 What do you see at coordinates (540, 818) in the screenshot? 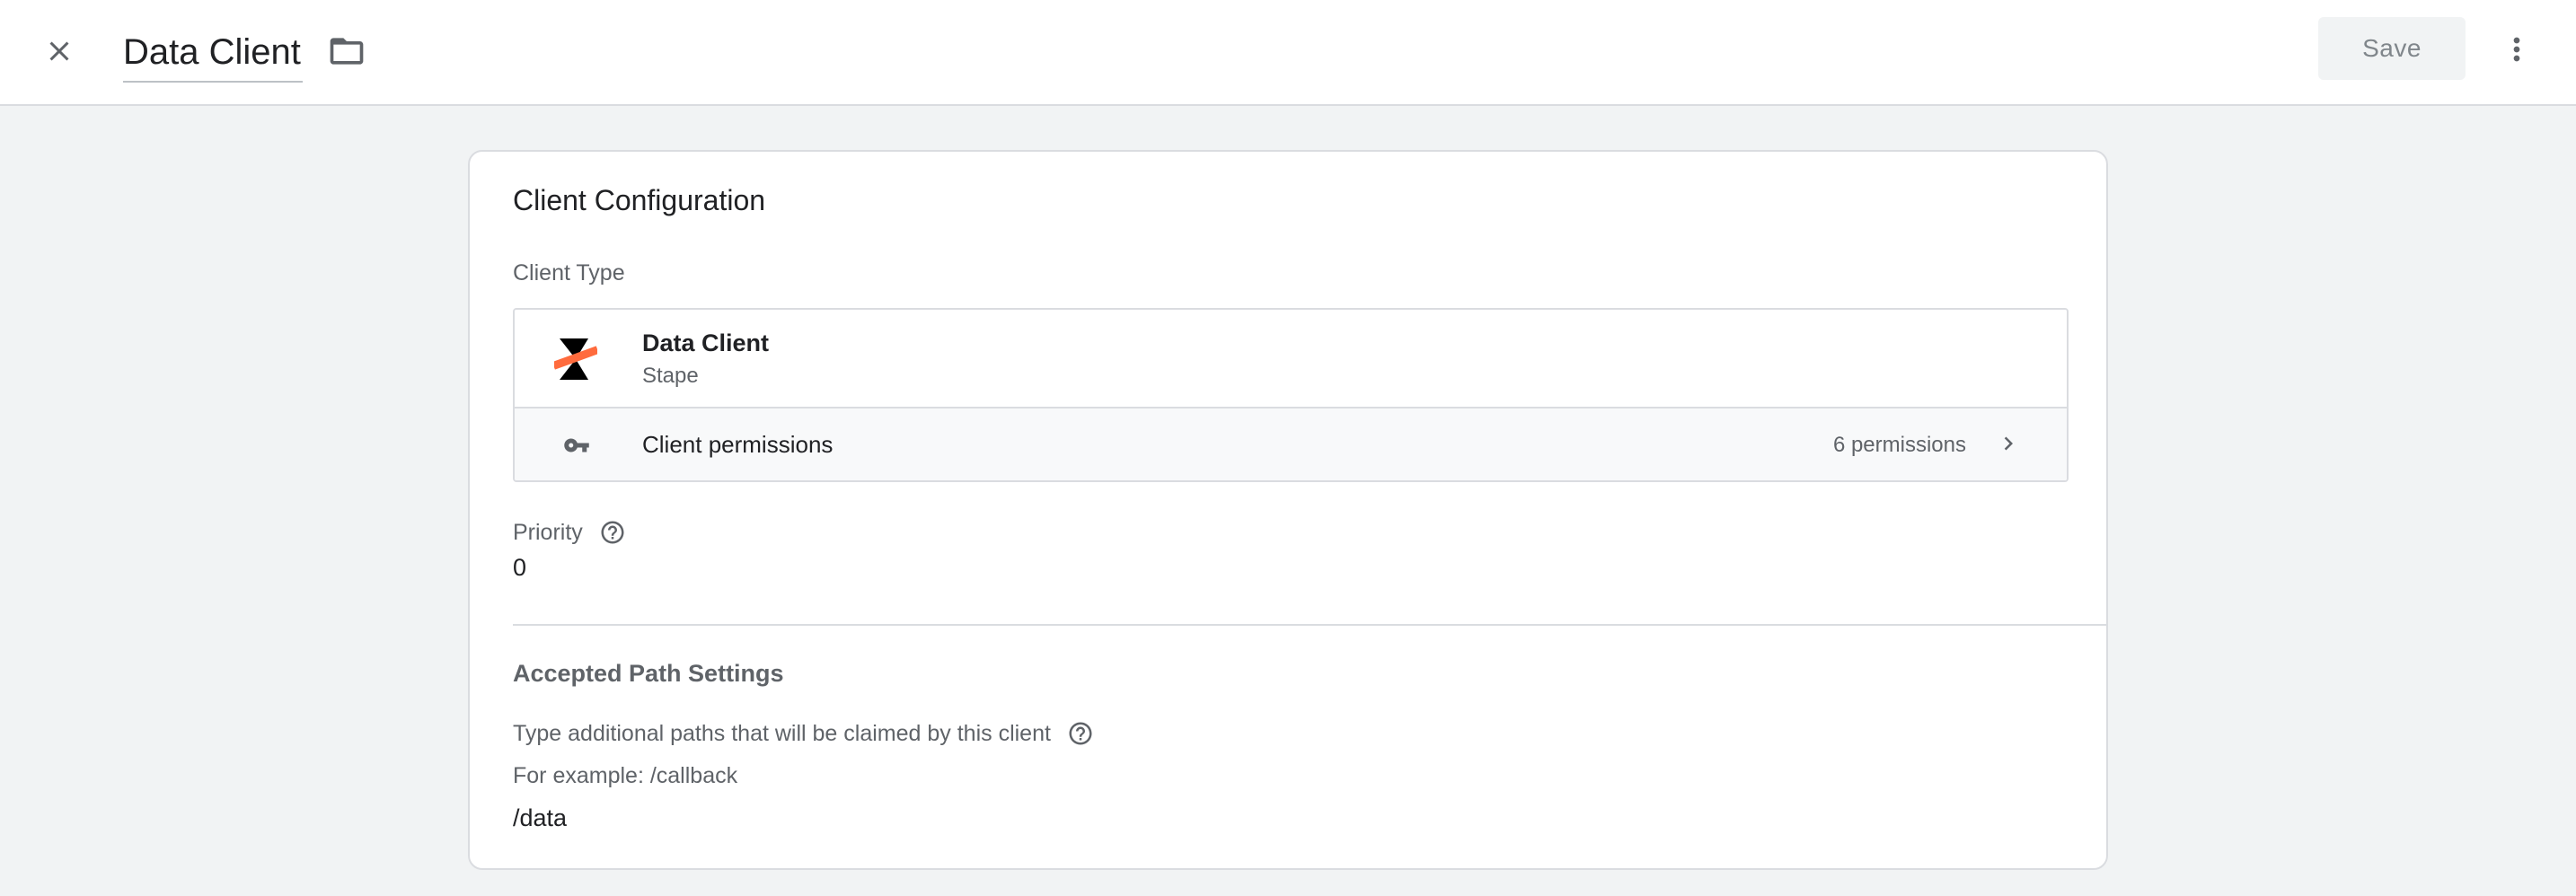
I see `accepted-path-value: /data` at bounding box center [540, 818].